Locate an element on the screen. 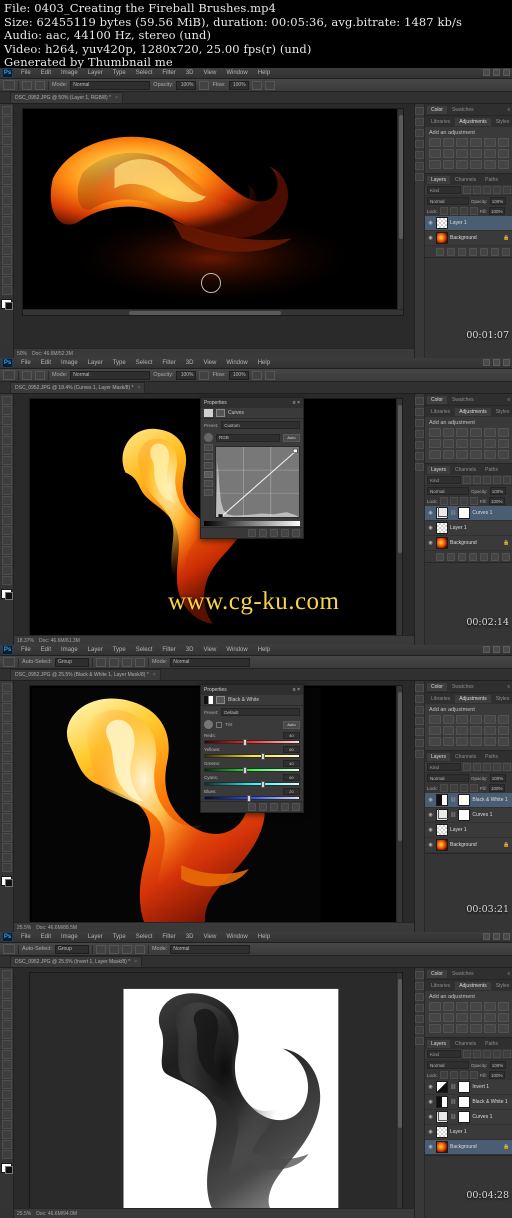 This screenshot has height=1218, width=512. quick-select-tool-icon is located at coordinates (6, 430).